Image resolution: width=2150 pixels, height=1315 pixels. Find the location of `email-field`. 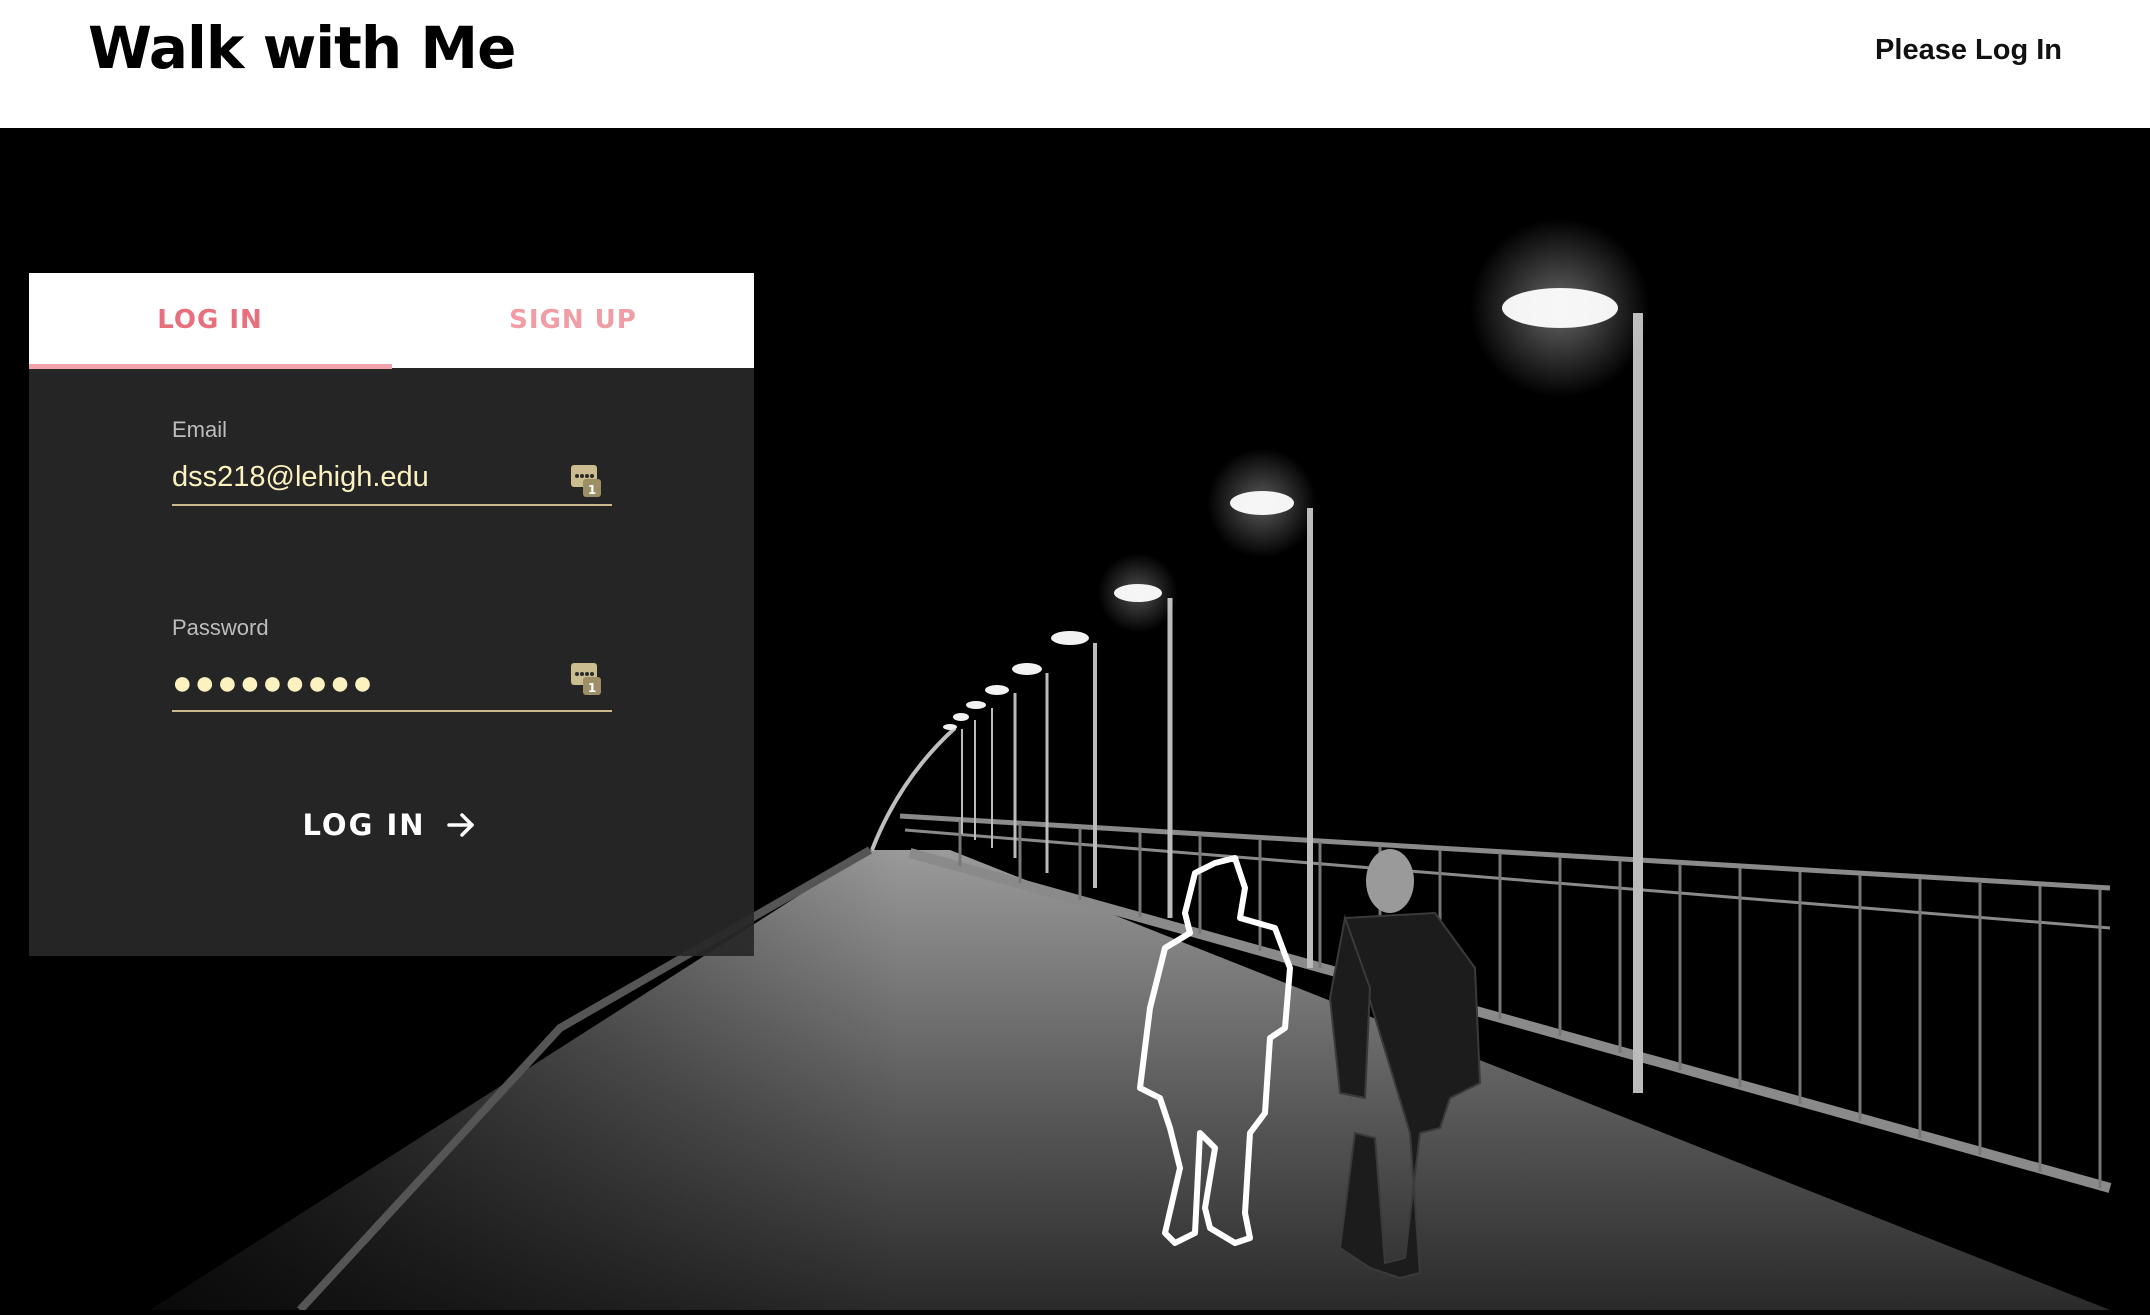

email-field is located at coordinates (392, 478).